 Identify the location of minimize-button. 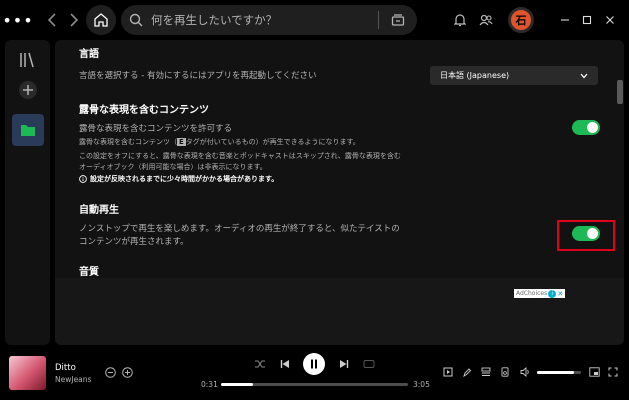
(565, 20).